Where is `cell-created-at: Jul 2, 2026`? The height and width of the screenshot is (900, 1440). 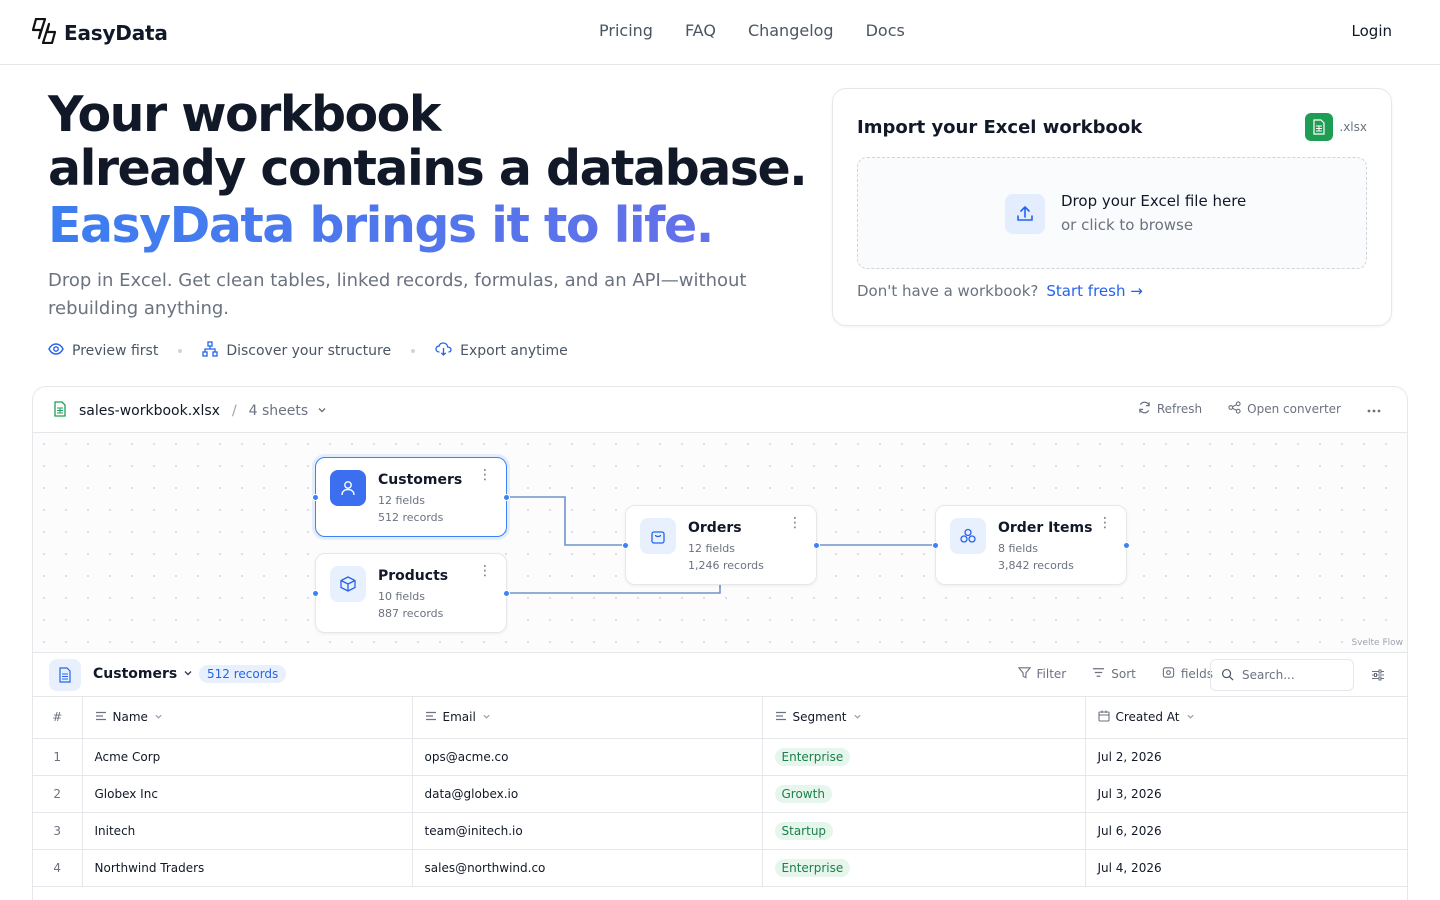
cell-created-at: Jul 2, 2026 is located at coordinates (1246, 757).